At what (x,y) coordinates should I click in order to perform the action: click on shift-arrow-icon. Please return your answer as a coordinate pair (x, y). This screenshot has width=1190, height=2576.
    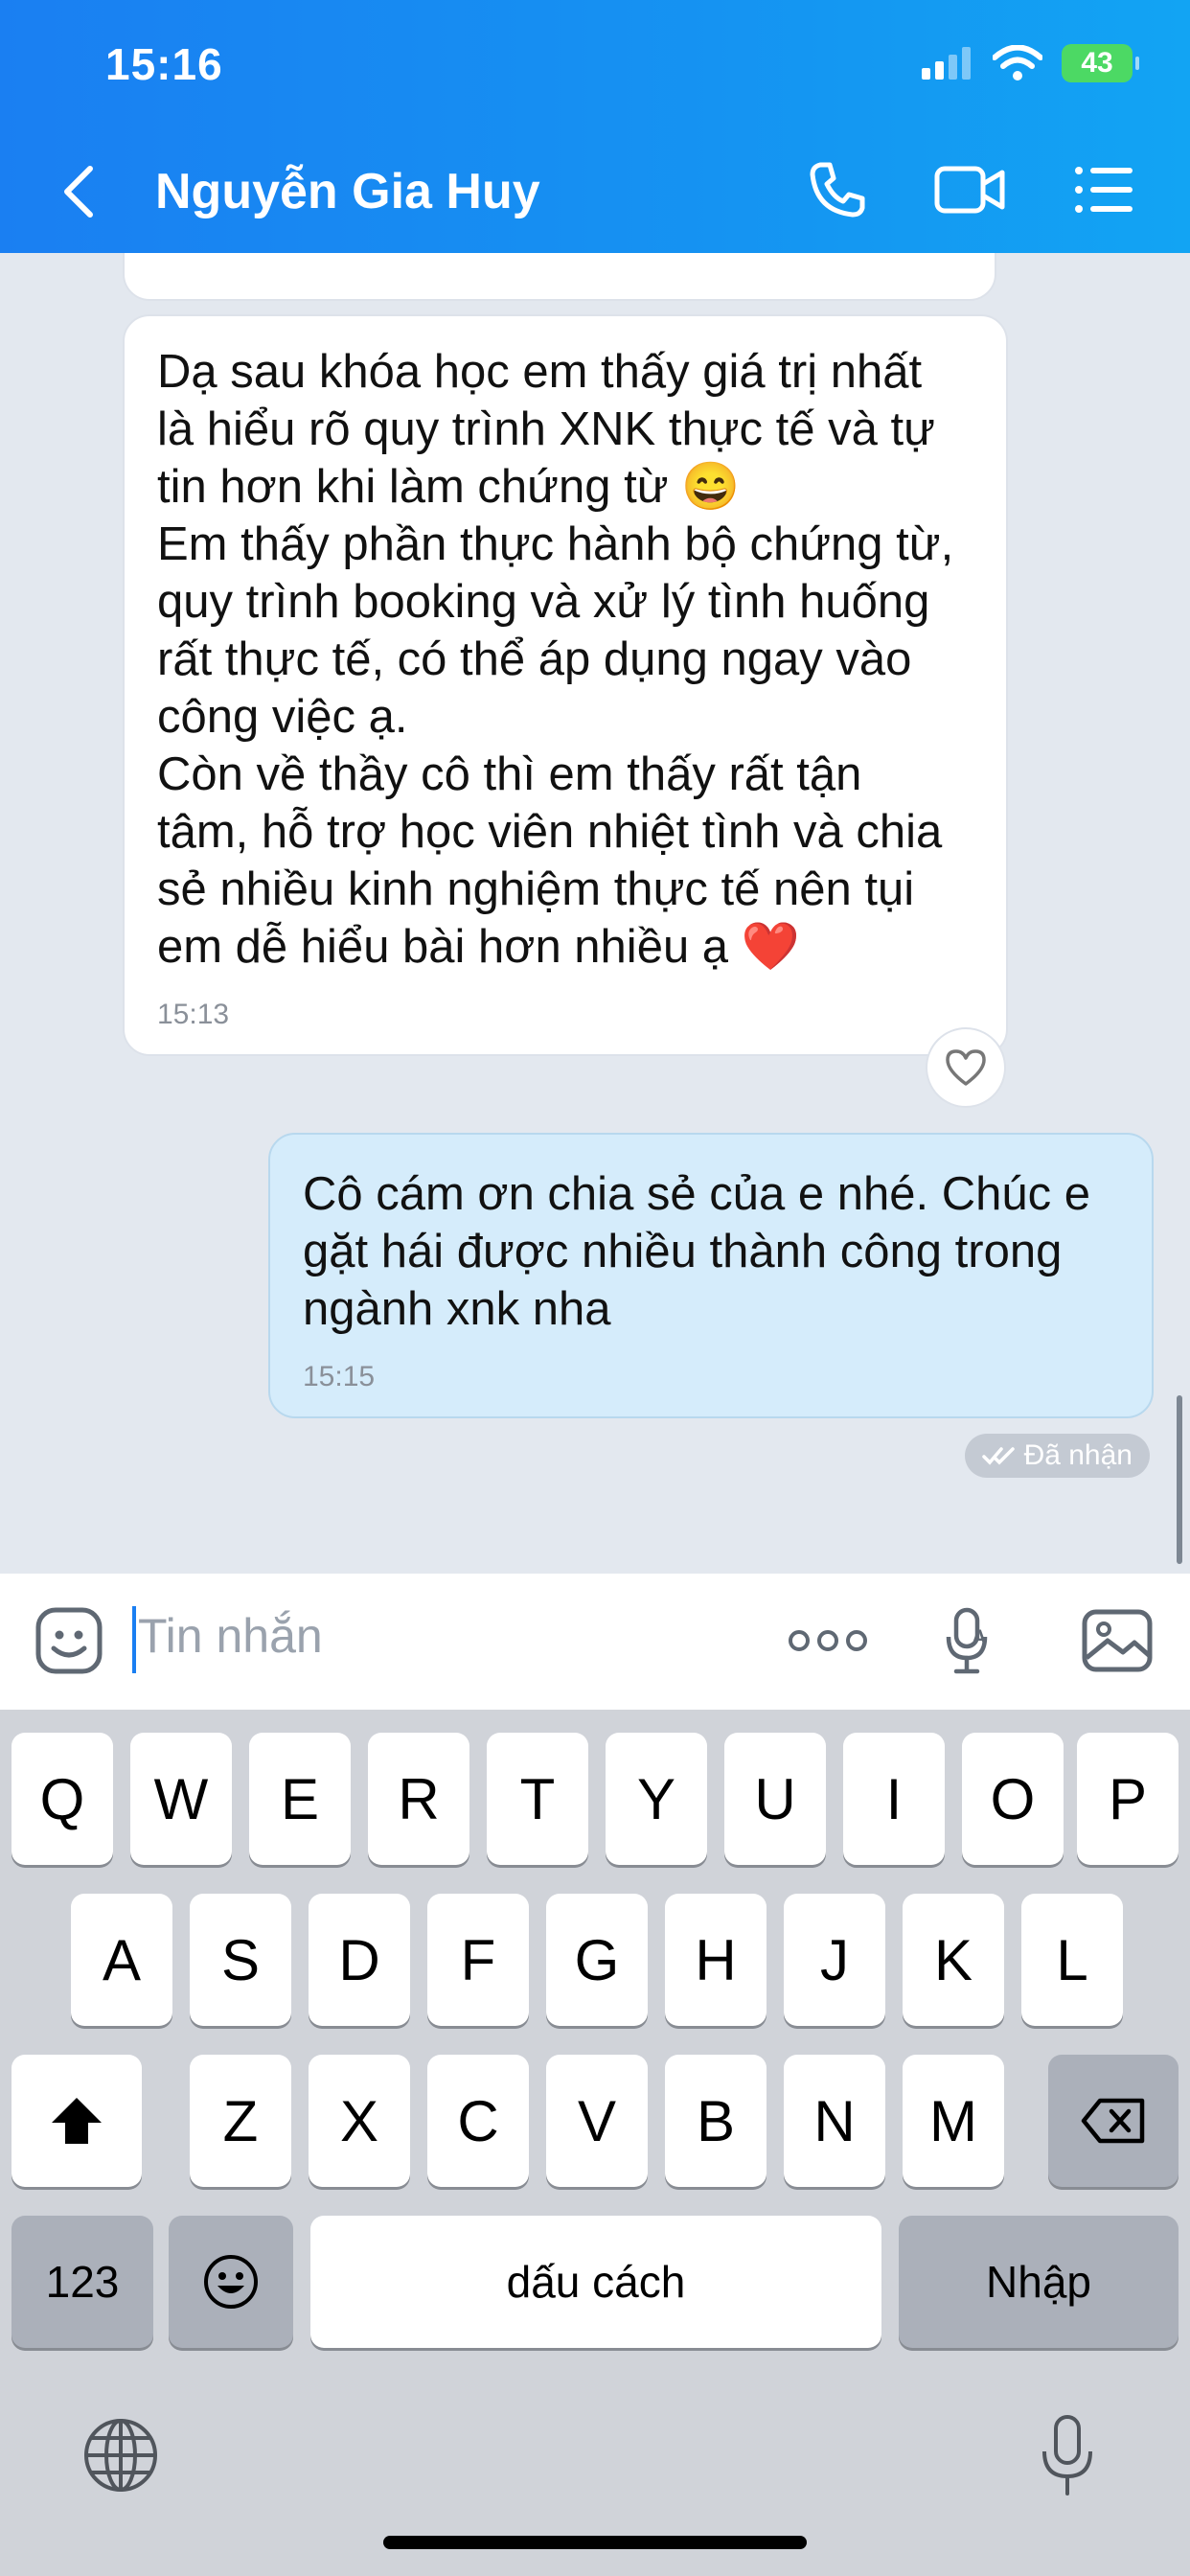
    Looking at the image, I should click on (77, 2121).